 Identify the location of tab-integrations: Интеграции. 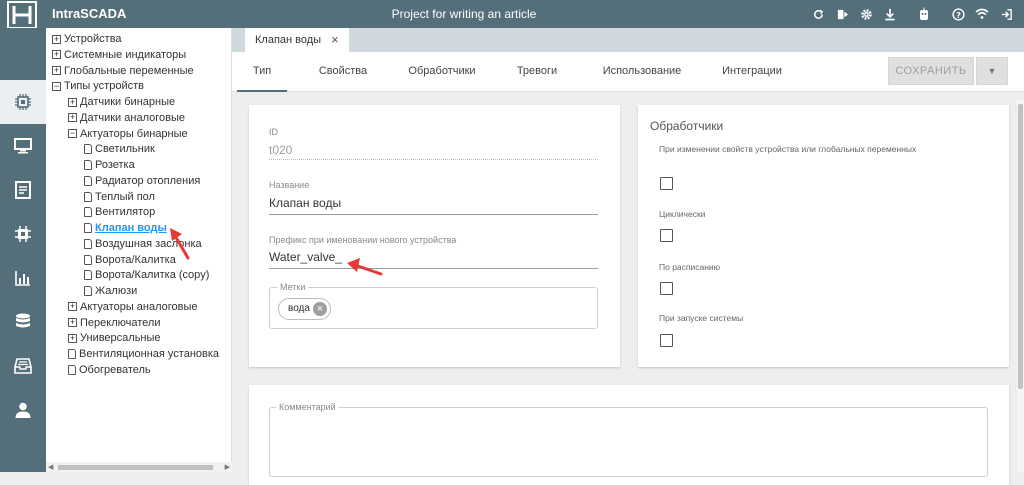
(752, 72).